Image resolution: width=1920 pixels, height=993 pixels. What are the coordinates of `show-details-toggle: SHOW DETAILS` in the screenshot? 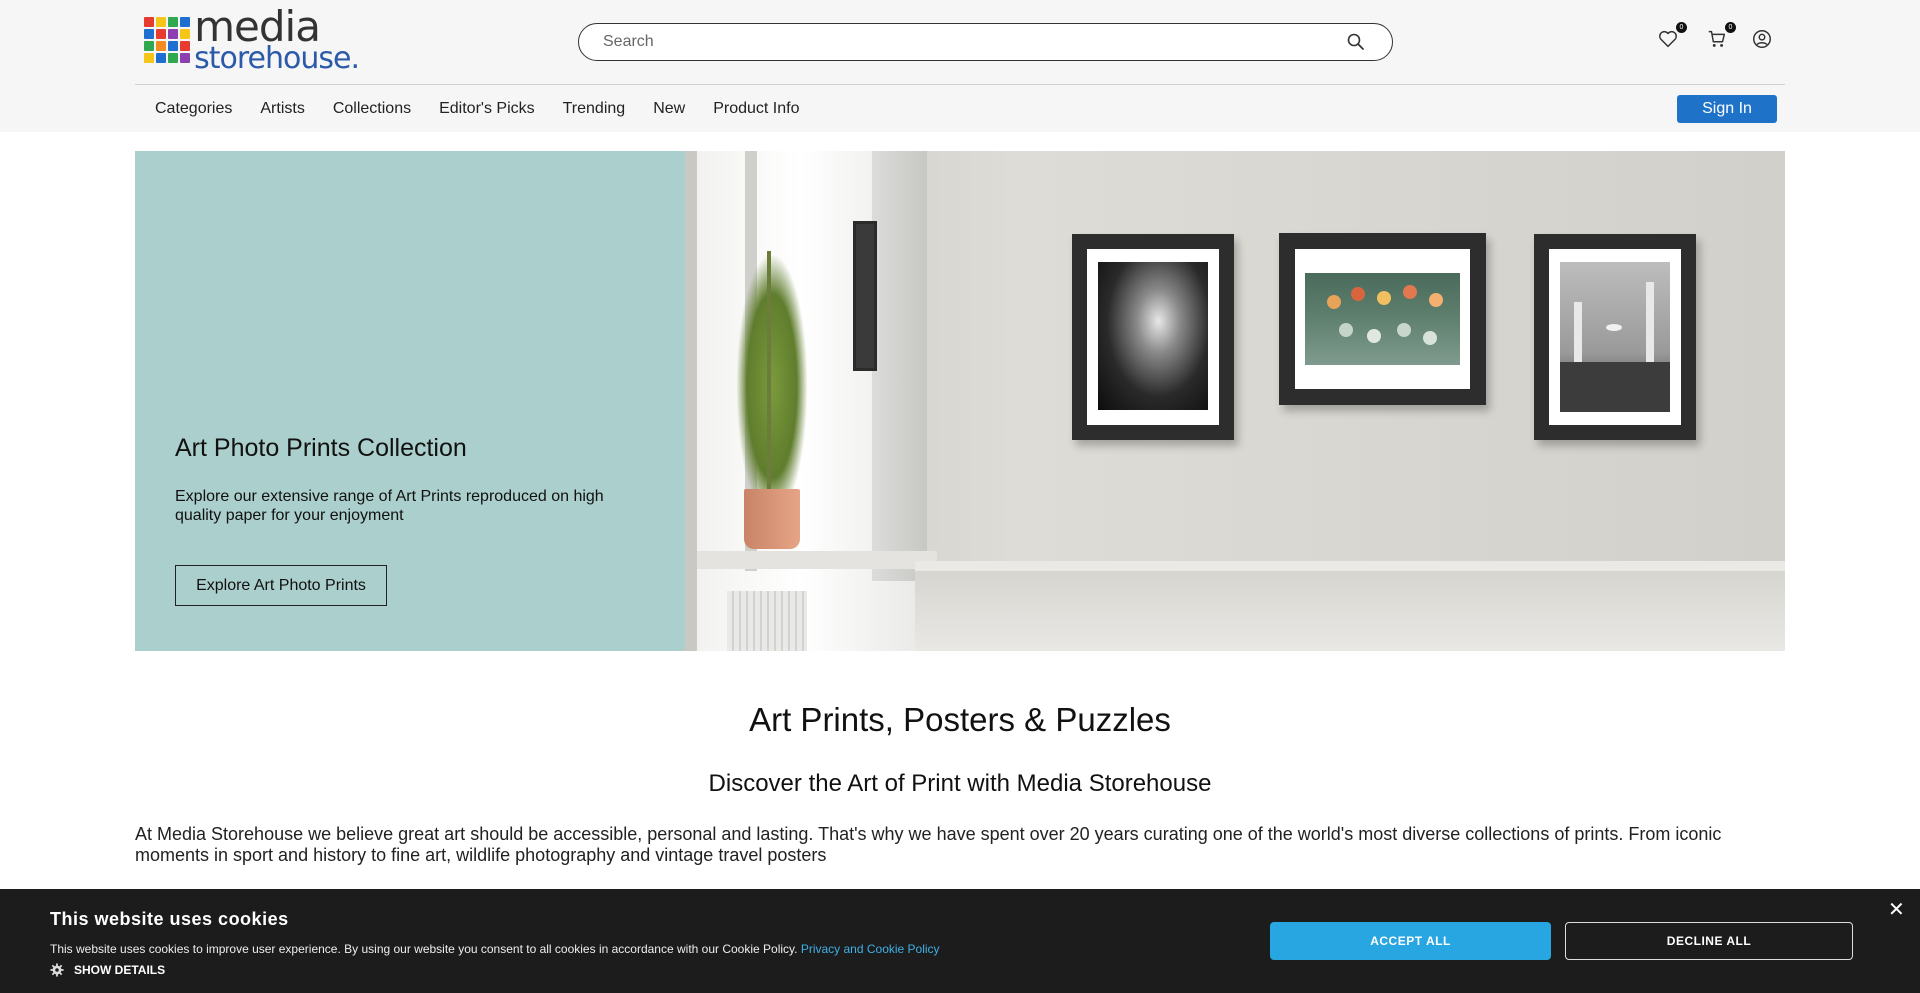 It's located at (107, 970).